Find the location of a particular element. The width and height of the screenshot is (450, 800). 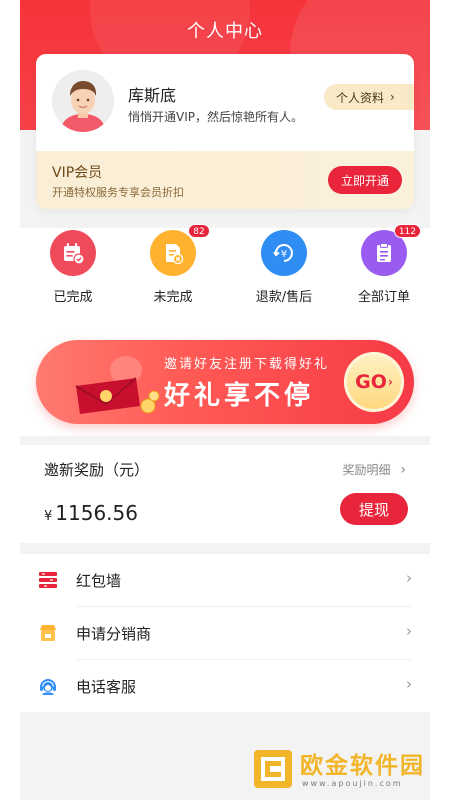

order-refund: ¥ 退款/售后 is located at coordinates (284, 267).